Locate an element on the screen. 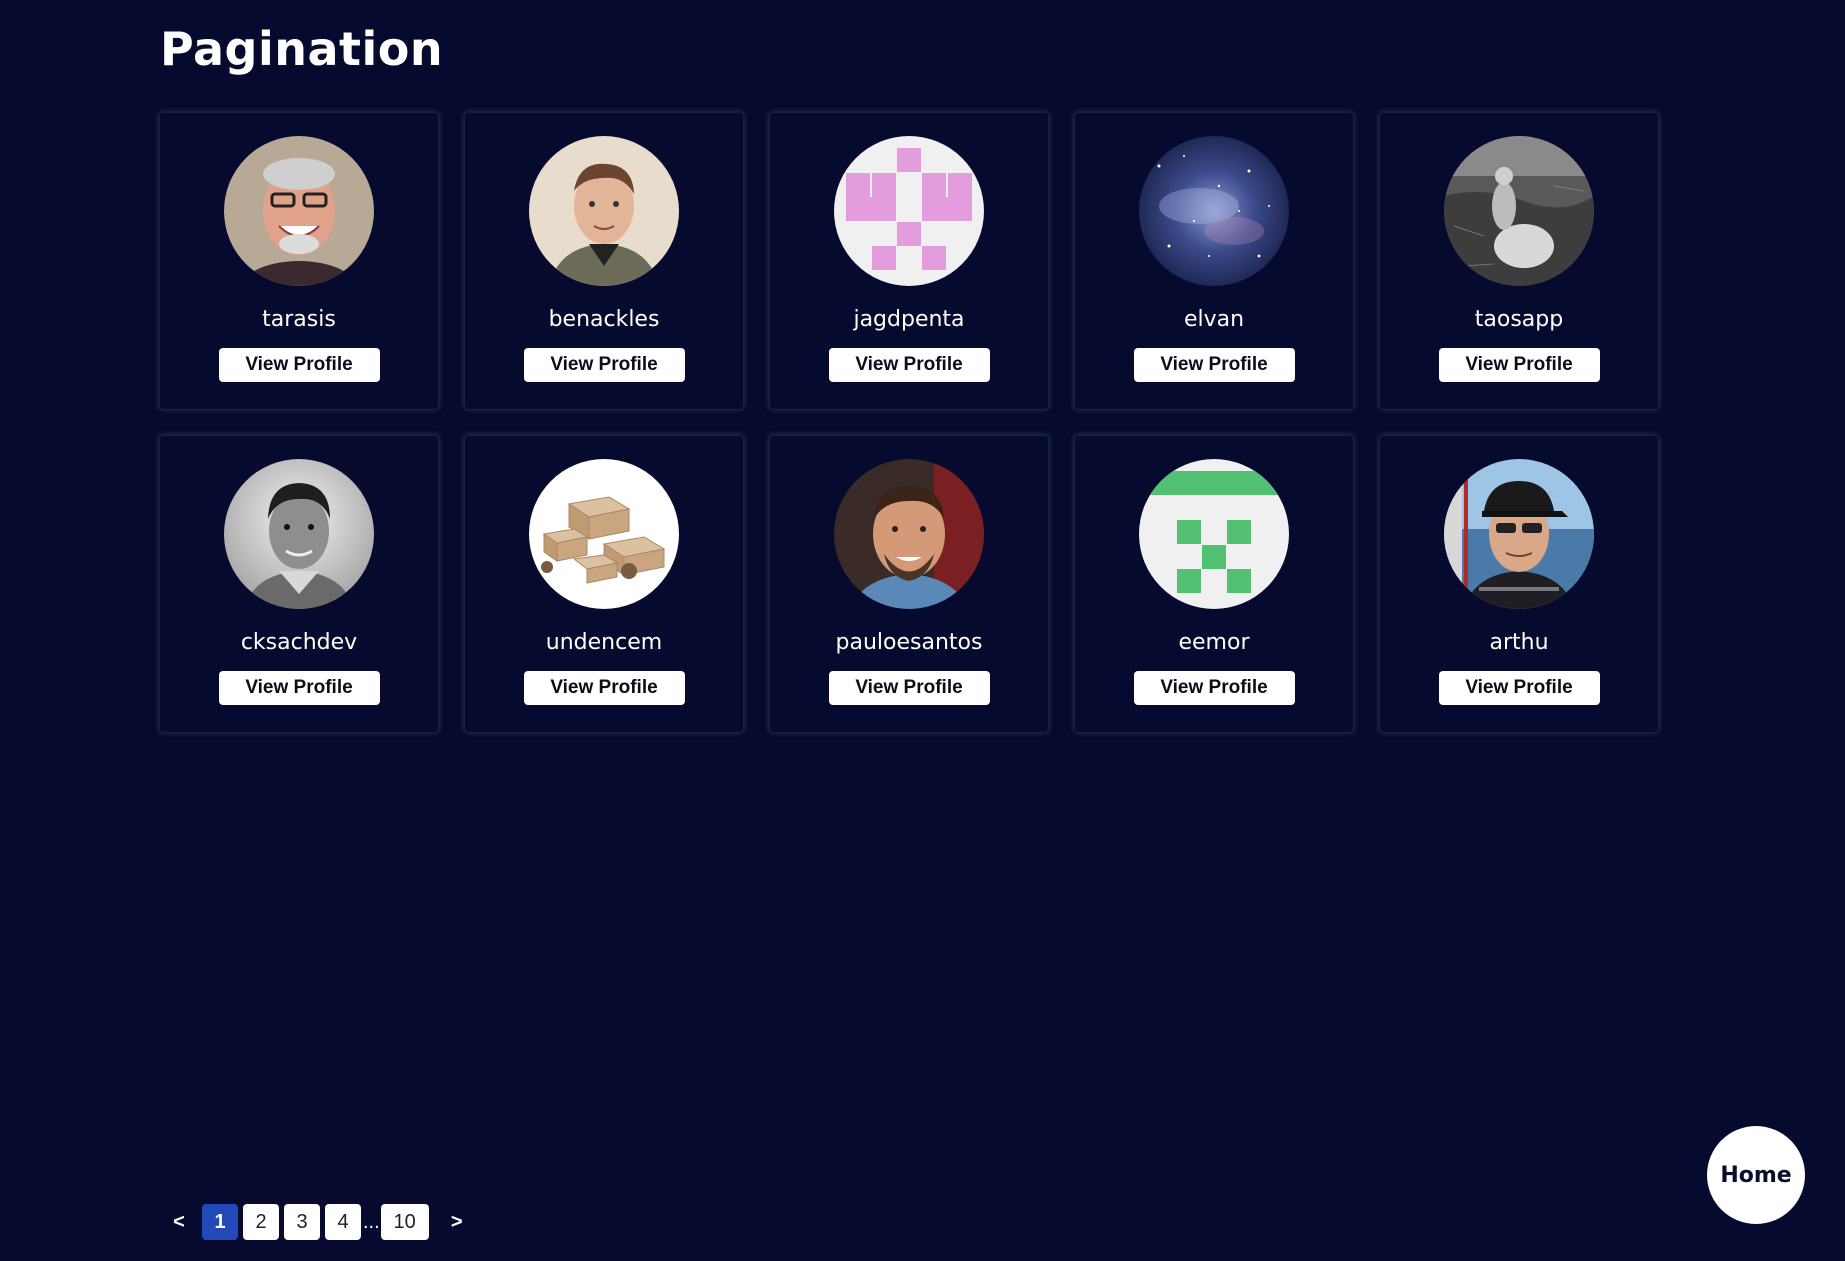 The width and height of the screenshot is (1845, 1261). username: tarasis is located at coordinates (299, 319).